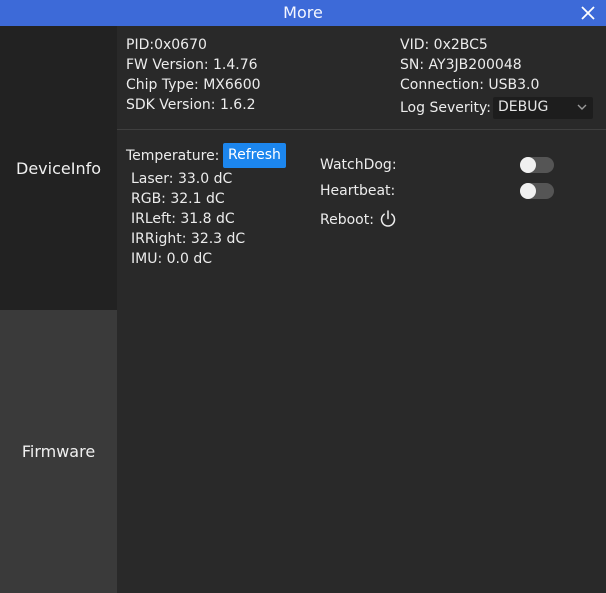 The height and width of the screenshot is (593, 606). I want to click on reboot-label: Reboot:, so click(347, 220).